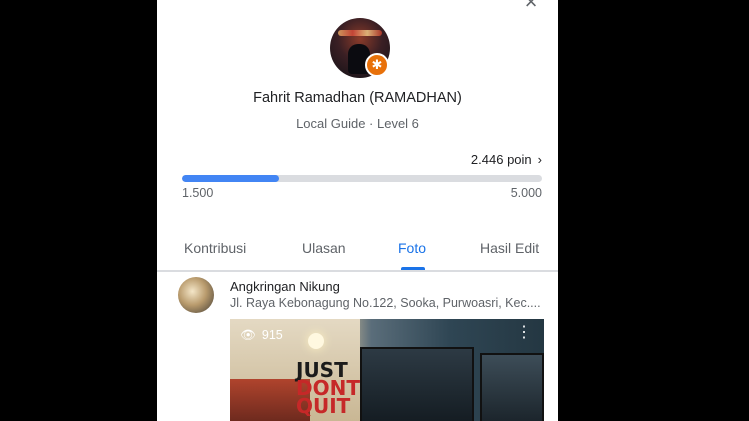  What do you see at coordinates (512, 387) in the screenshot?
I see `photo-window` at bounding box center [512, 387].